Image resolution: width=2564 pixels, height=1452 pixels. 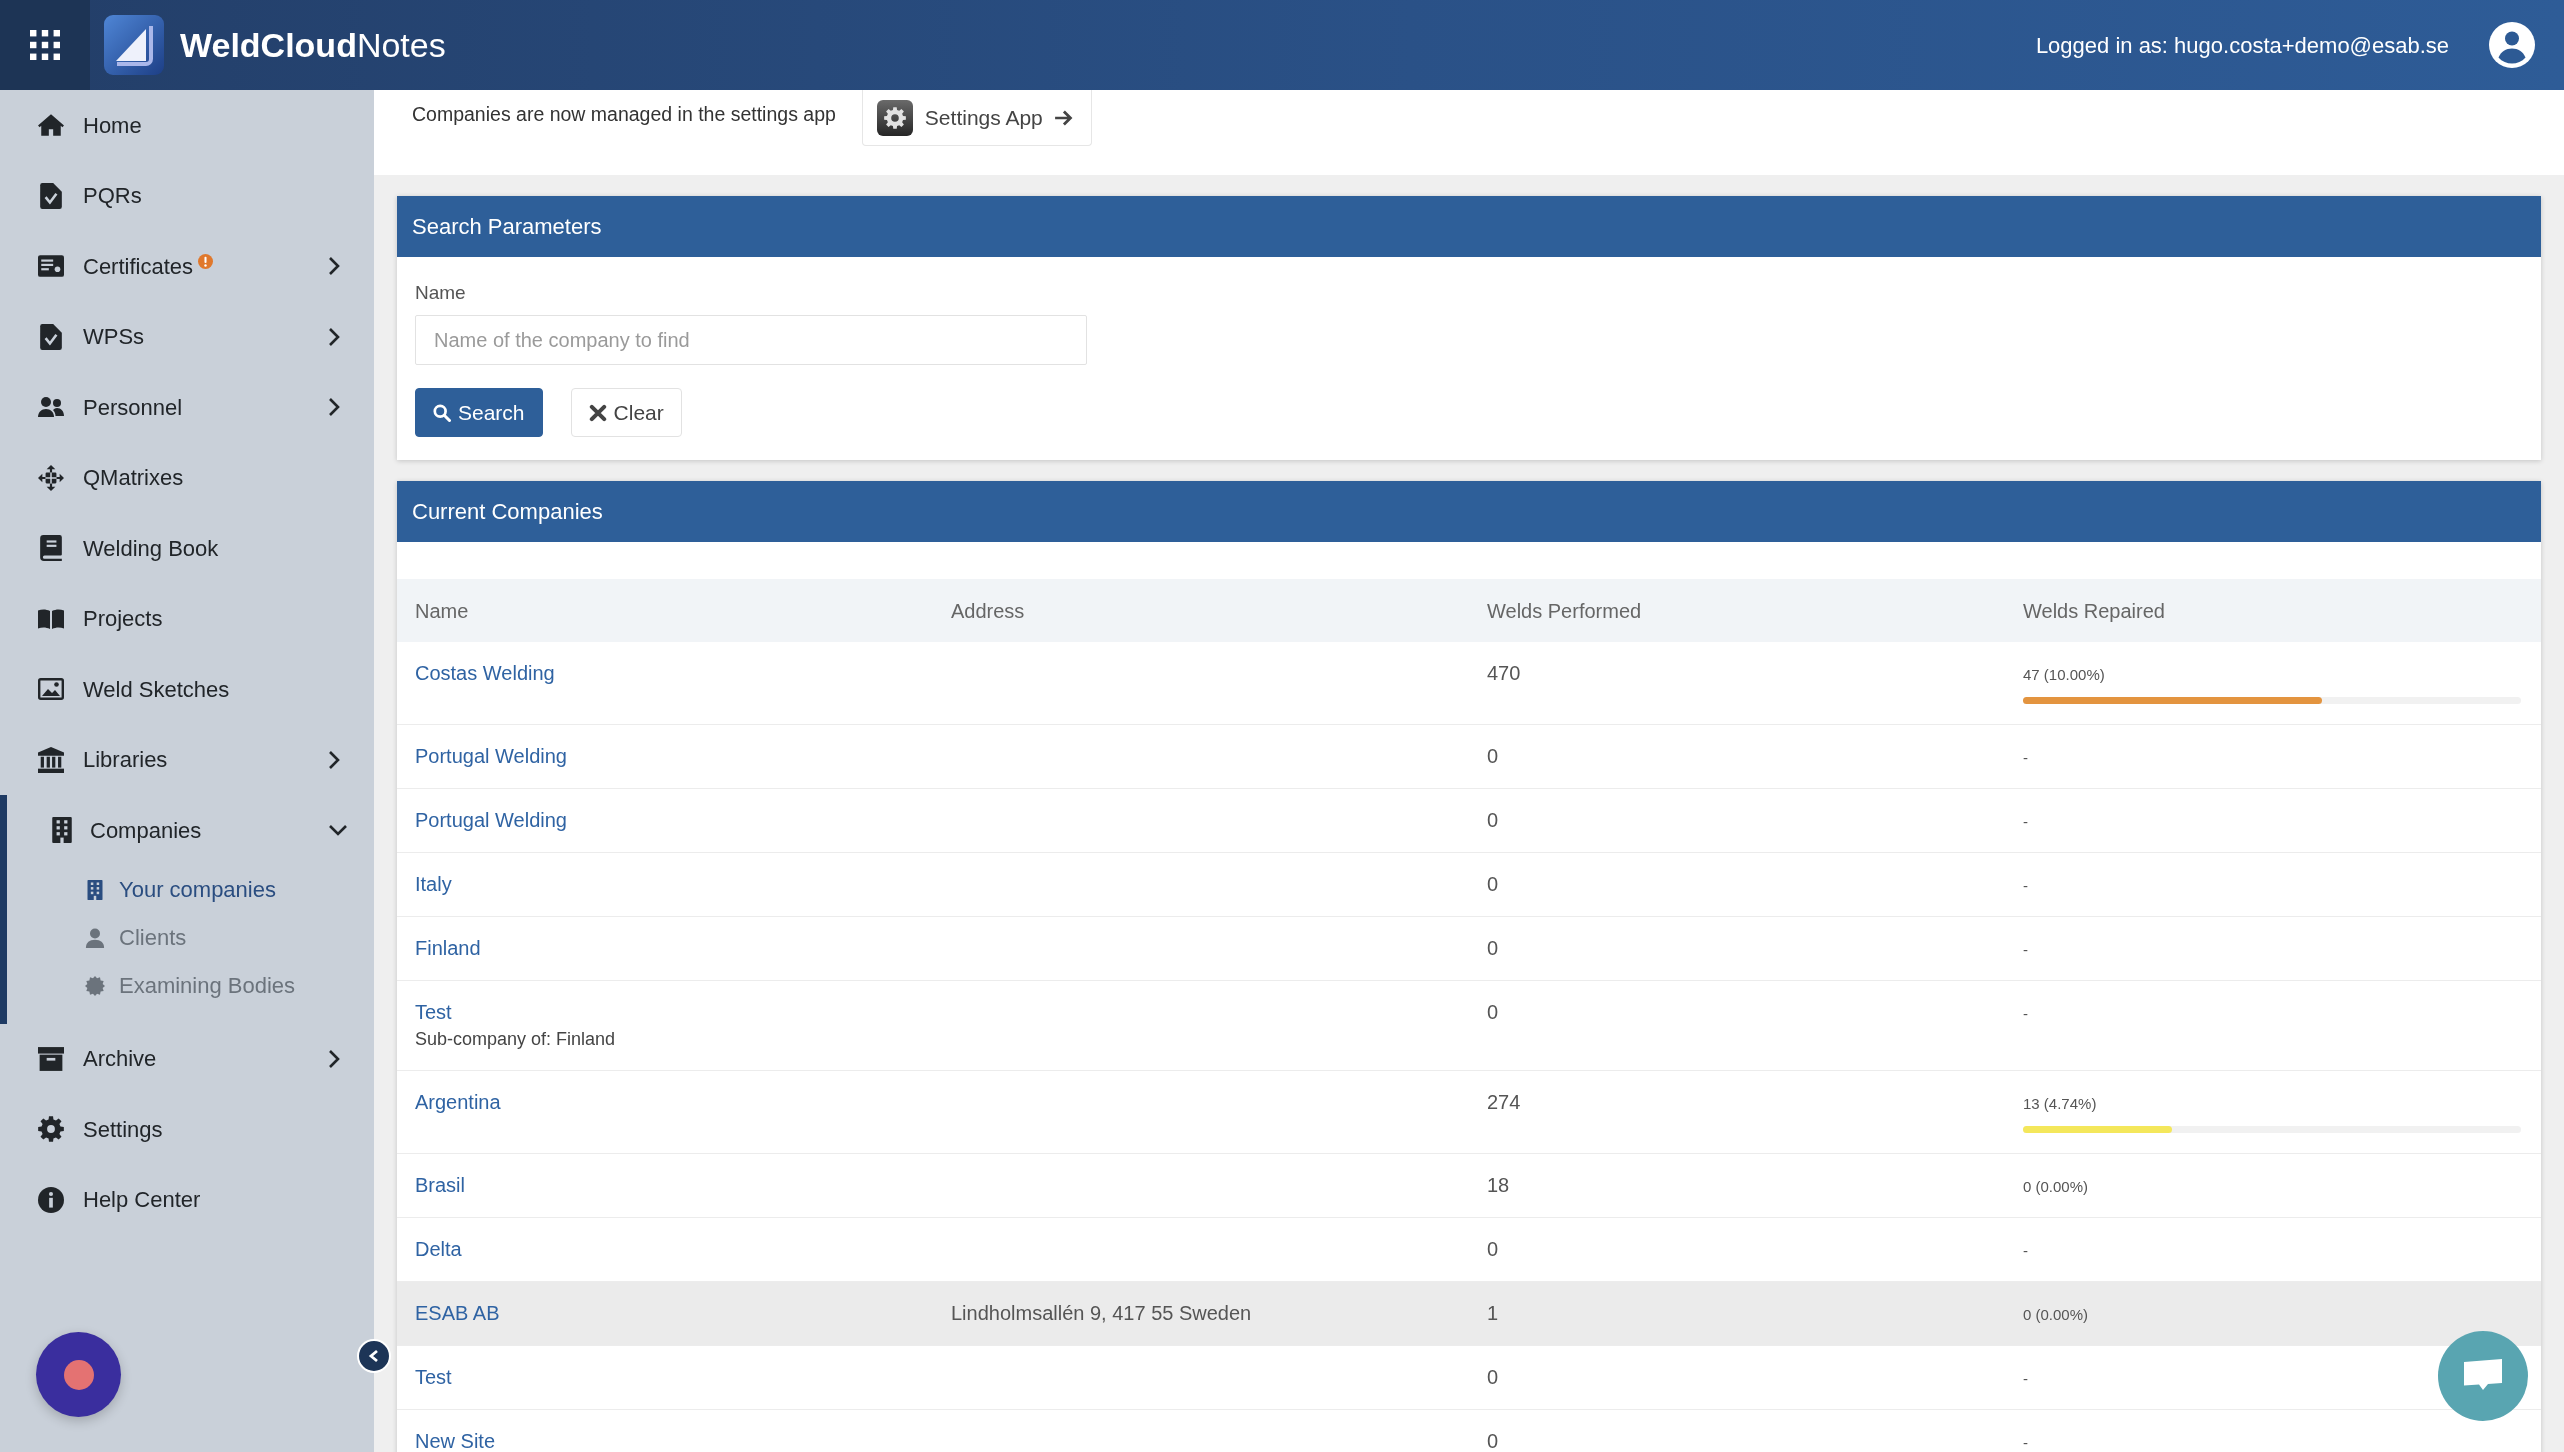 What do you see at coordinates (1737, 1112) in the screenshot?
I see `table-cell: 274` at bounding box center [1737, 1112].